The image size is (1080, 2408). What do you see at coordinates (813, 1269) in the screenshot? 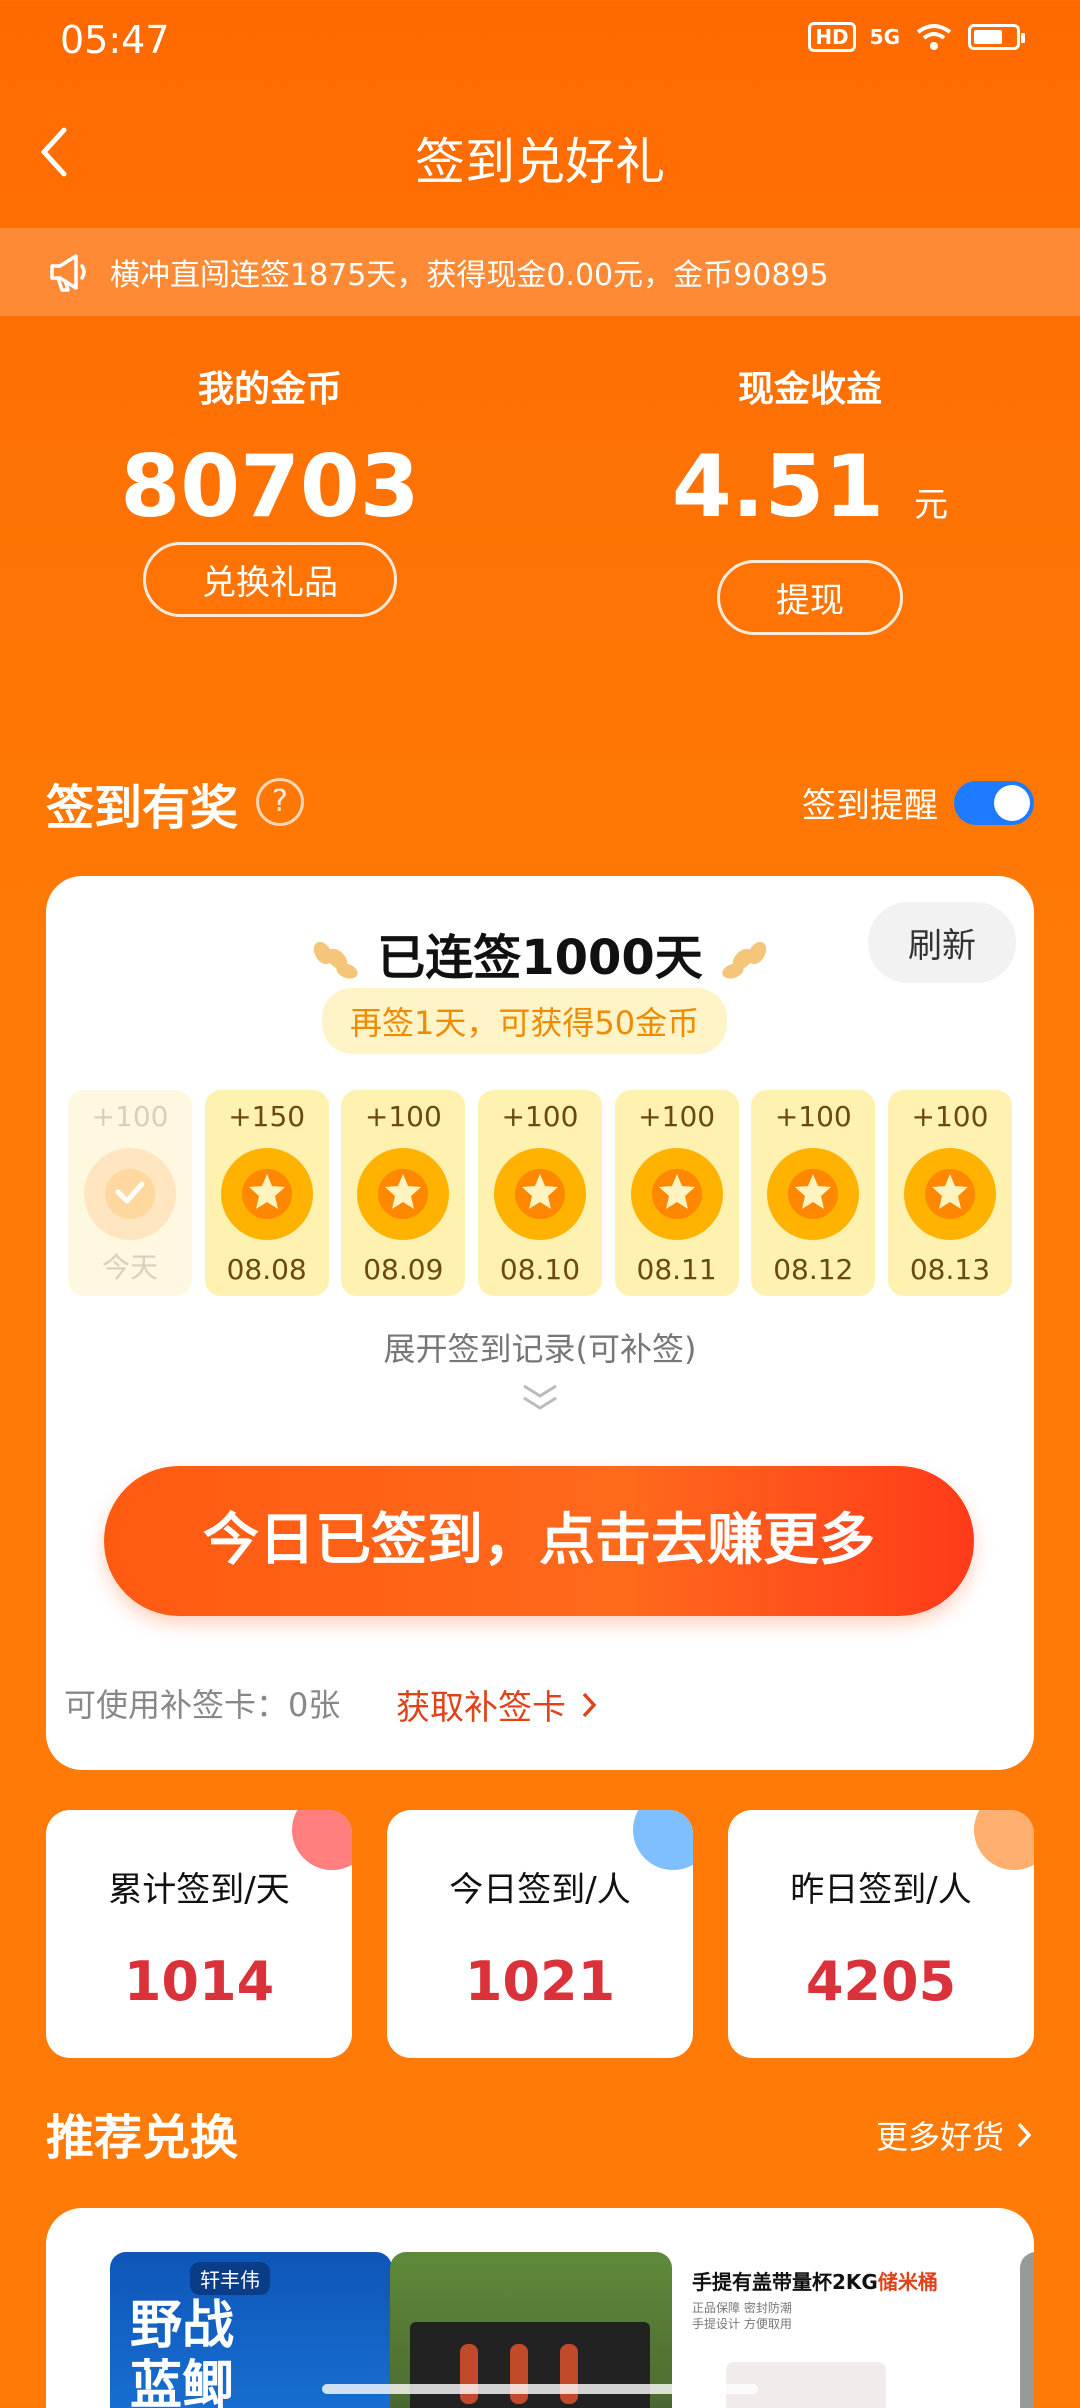
I see `day-date: 08.12` at bounding box center [813, 1269].